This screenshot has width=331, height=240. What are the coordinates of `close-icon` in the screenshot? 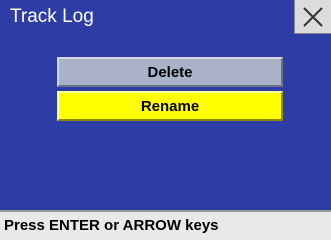 It's located at (313, 17).